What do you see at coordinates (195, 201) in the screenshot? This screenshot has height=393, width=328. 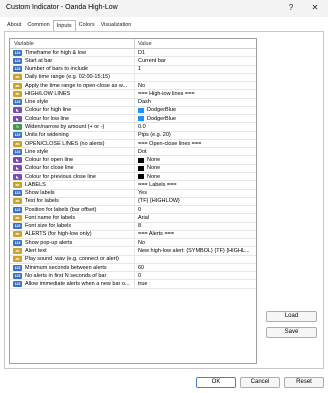 I see `value-cell: {TF} {HIGHLOW}` at bounding box center [195, 201].